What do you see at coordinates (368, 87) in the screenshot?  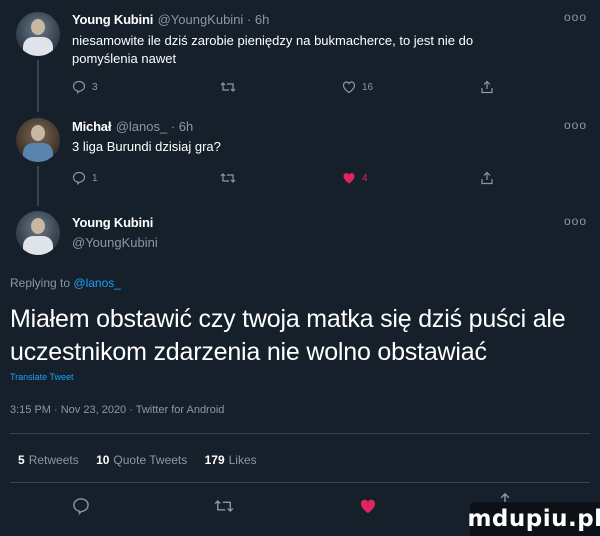 I see `like-count: 16` at bounding box center [368, 87].